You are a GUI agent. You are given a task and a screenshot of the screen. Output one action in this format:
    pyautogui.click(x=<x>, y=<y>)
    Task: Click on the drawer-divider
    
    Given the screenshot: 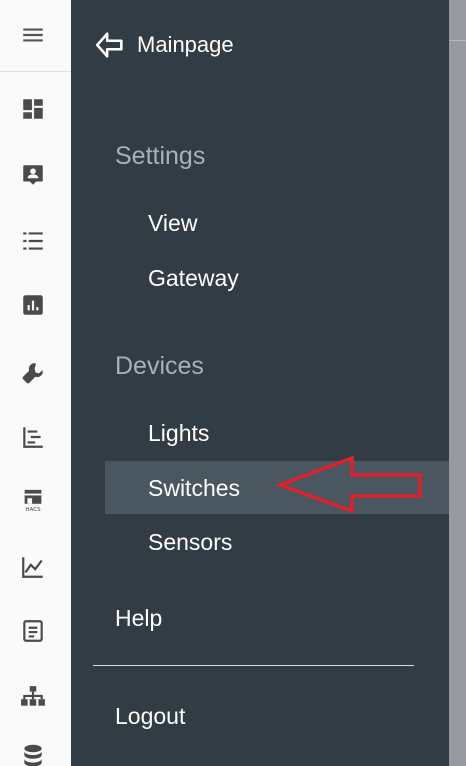 What is the action you would take?
    pyautogui.click(x=253, y=665)
    